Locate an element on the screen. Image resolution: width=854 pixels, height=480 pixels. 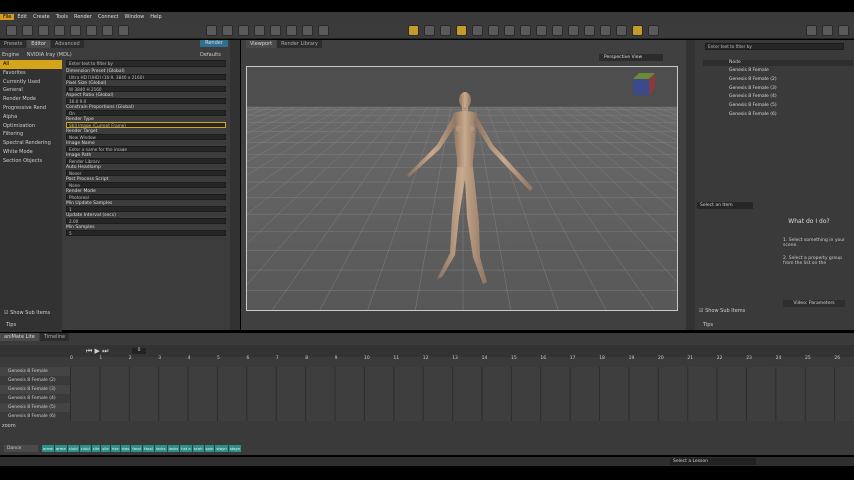
scene-node: Genesis 8 Female (2) is located at coordinates (775, 80).